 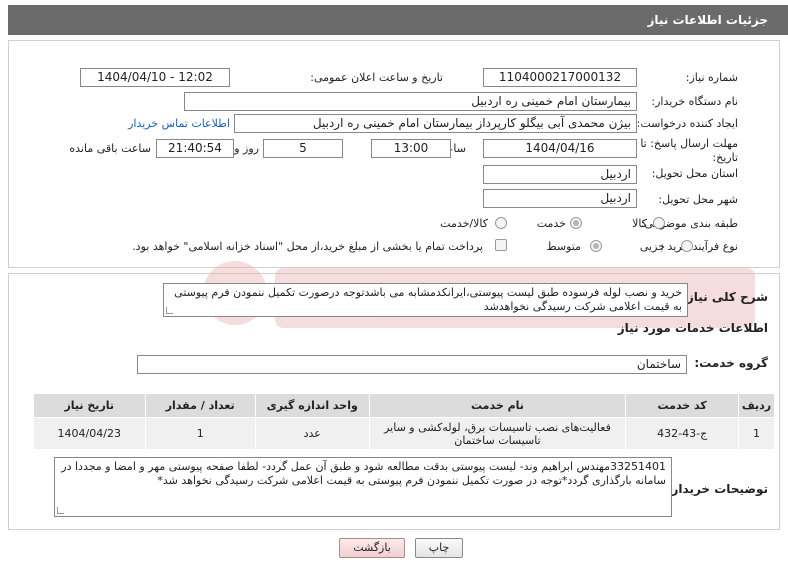 I want to click on announce-date-label: تاریخ و ساعت اعلان عمومی:, so click(x=376, y=77).